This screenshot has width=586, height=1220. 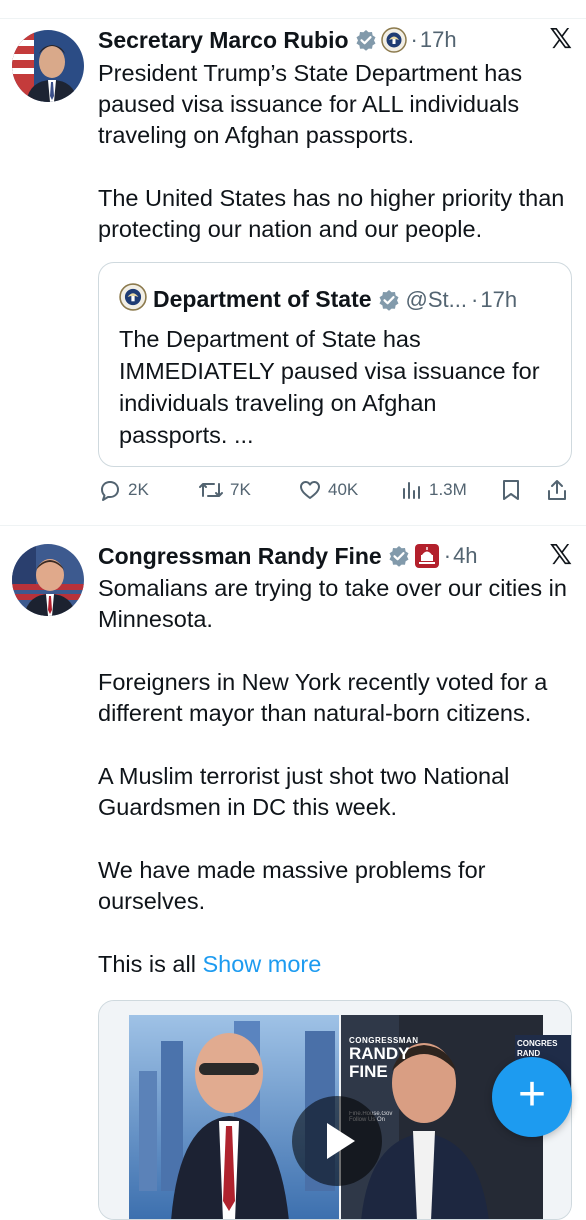 I want to click on quoted-author-name: Department of State, so click(x=262, y=299).